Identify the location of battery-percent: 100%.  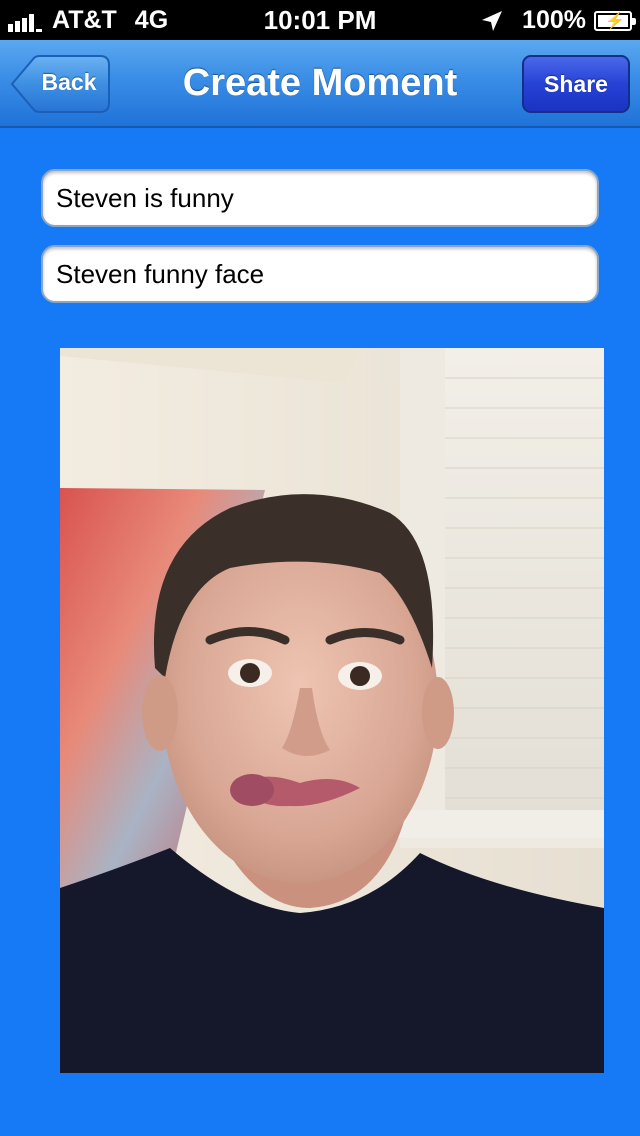
(554, 20).